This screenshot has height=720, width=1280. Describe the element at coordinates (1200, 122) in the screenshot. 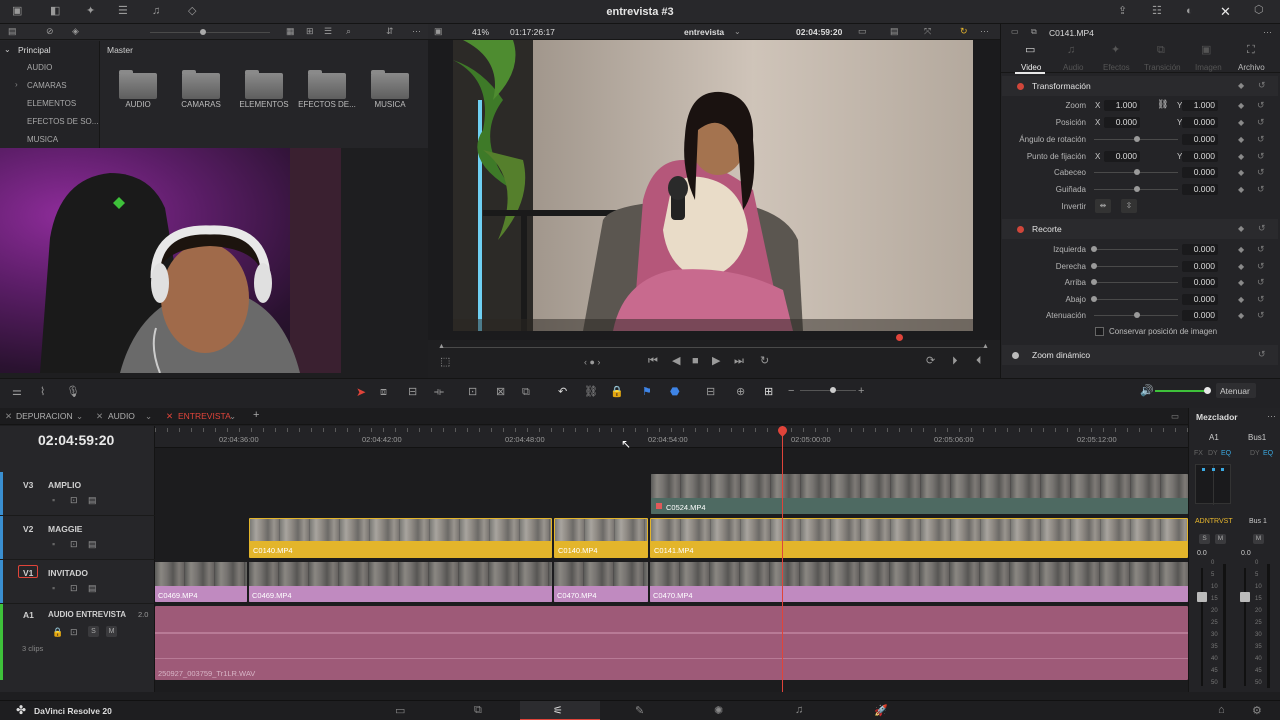

I see `position-y-field: 0.000` at that location.